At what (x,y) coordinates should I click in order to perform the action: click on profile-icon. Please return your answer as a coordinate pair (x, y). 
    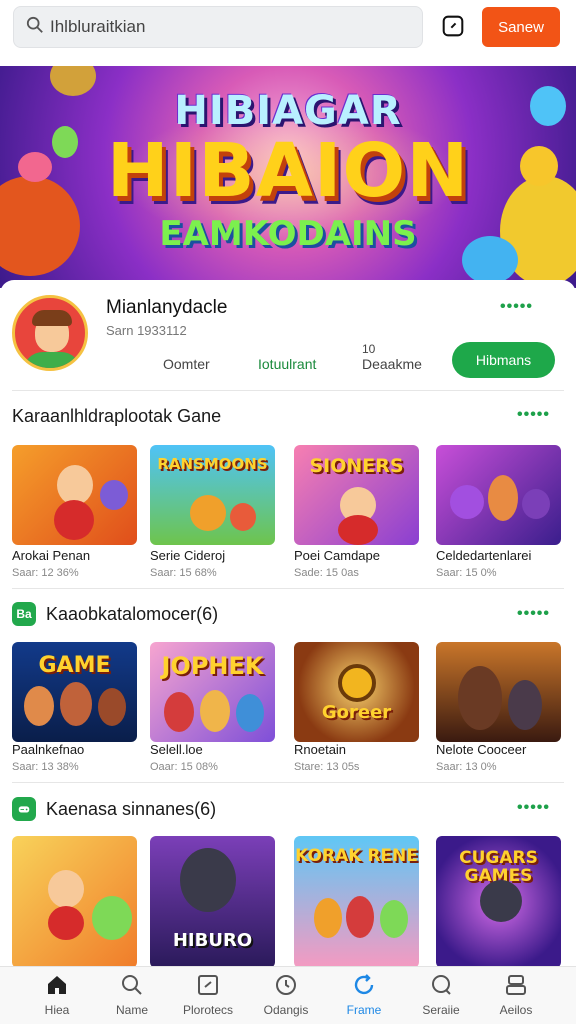
    Looking at the image, I should click on (516, 985).